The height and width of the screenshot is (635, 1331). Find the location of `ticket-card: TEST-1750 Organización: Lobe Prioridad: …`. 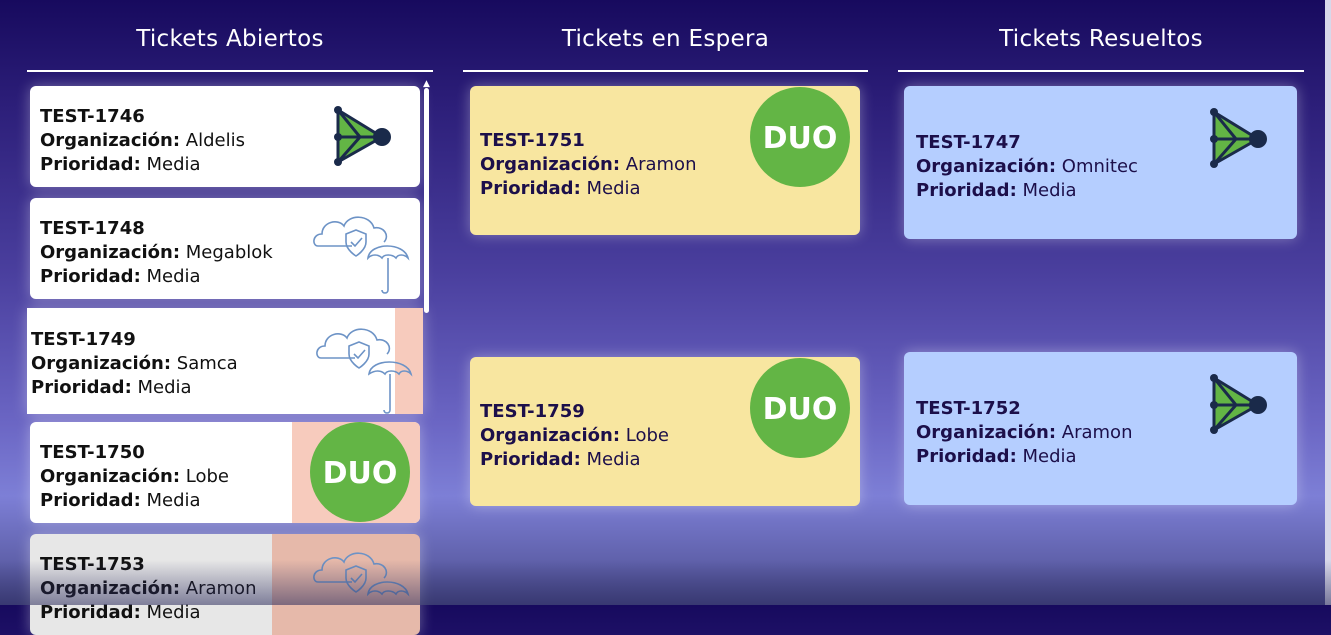

ticket-card: TEST-1750 Organización: Lobe Prioridad: … is located at coordinates (225, 472).